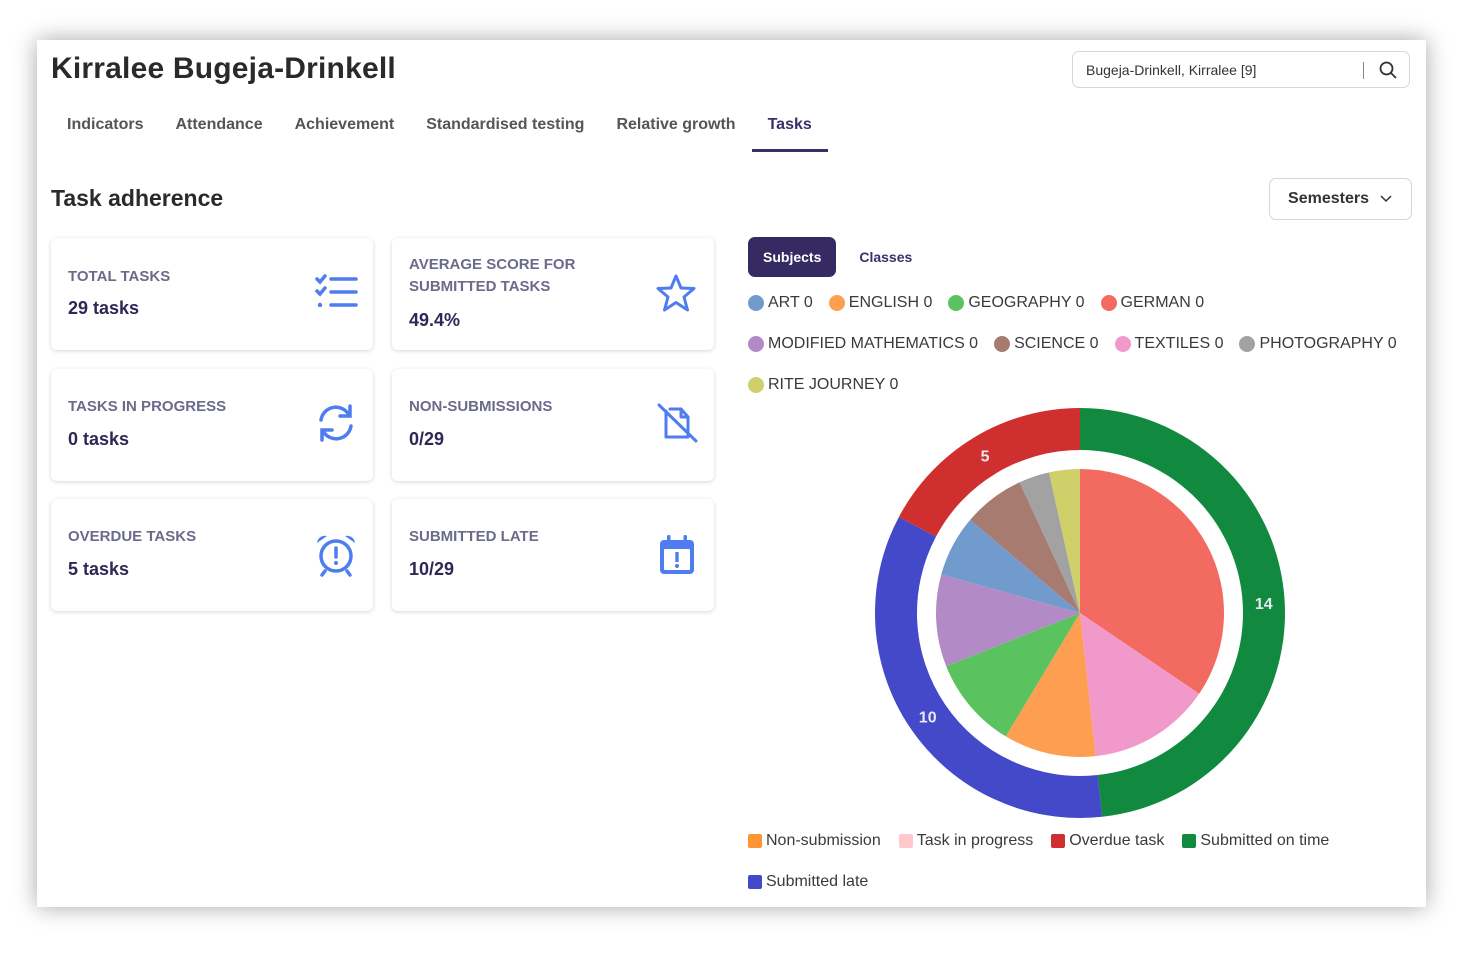 This screenshot has height=955, width=1467. I want to click on legend-item: ENGLISH 0, so click(880, 303).